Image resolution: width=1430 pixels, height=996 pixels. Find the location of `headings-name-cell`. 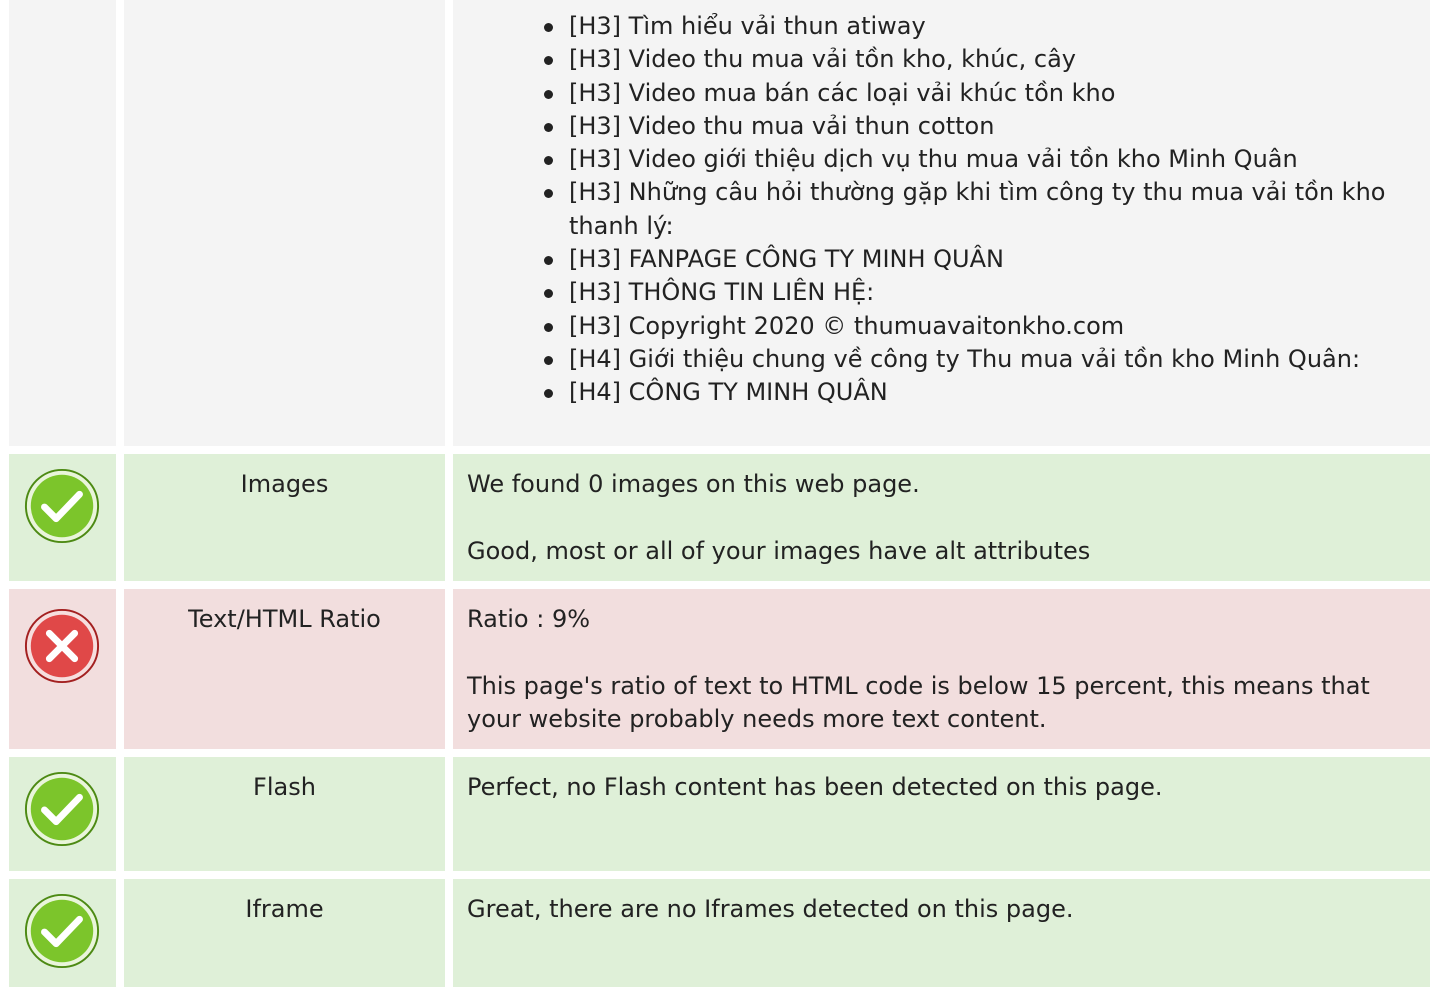

headings-name-cell is located at coordinates (284, 223).